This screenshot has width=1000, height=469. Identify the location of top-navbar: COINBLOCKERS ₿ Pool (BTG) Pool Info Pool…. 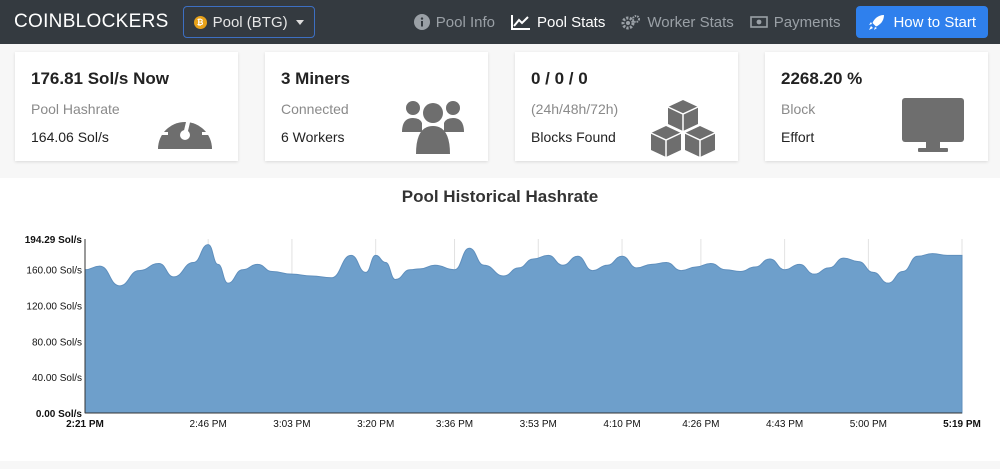
(500, 22).